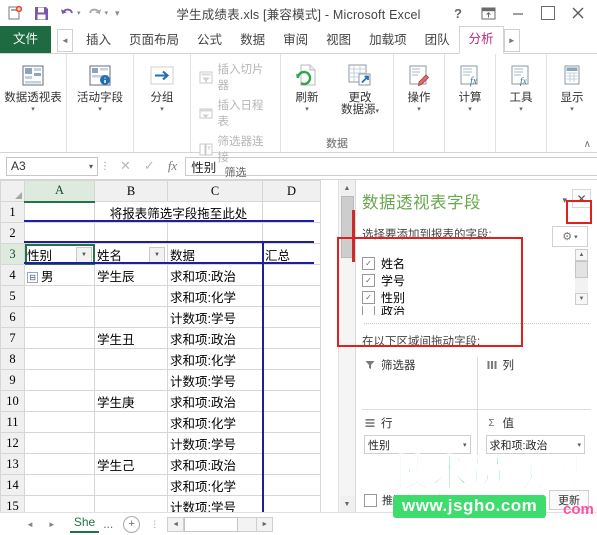  What do you see at coordinates (347, 377) in the screenshot?
I see `grid-scroll-track` at bounding box center [347, 377].